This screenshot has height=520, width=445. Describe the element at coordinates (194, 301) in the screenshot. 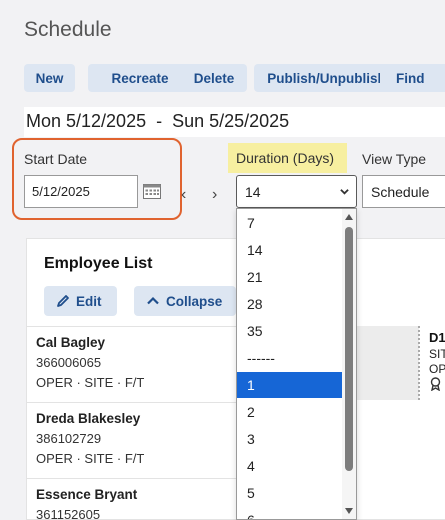

I see `collapse-button-label: Collapse` at that location.